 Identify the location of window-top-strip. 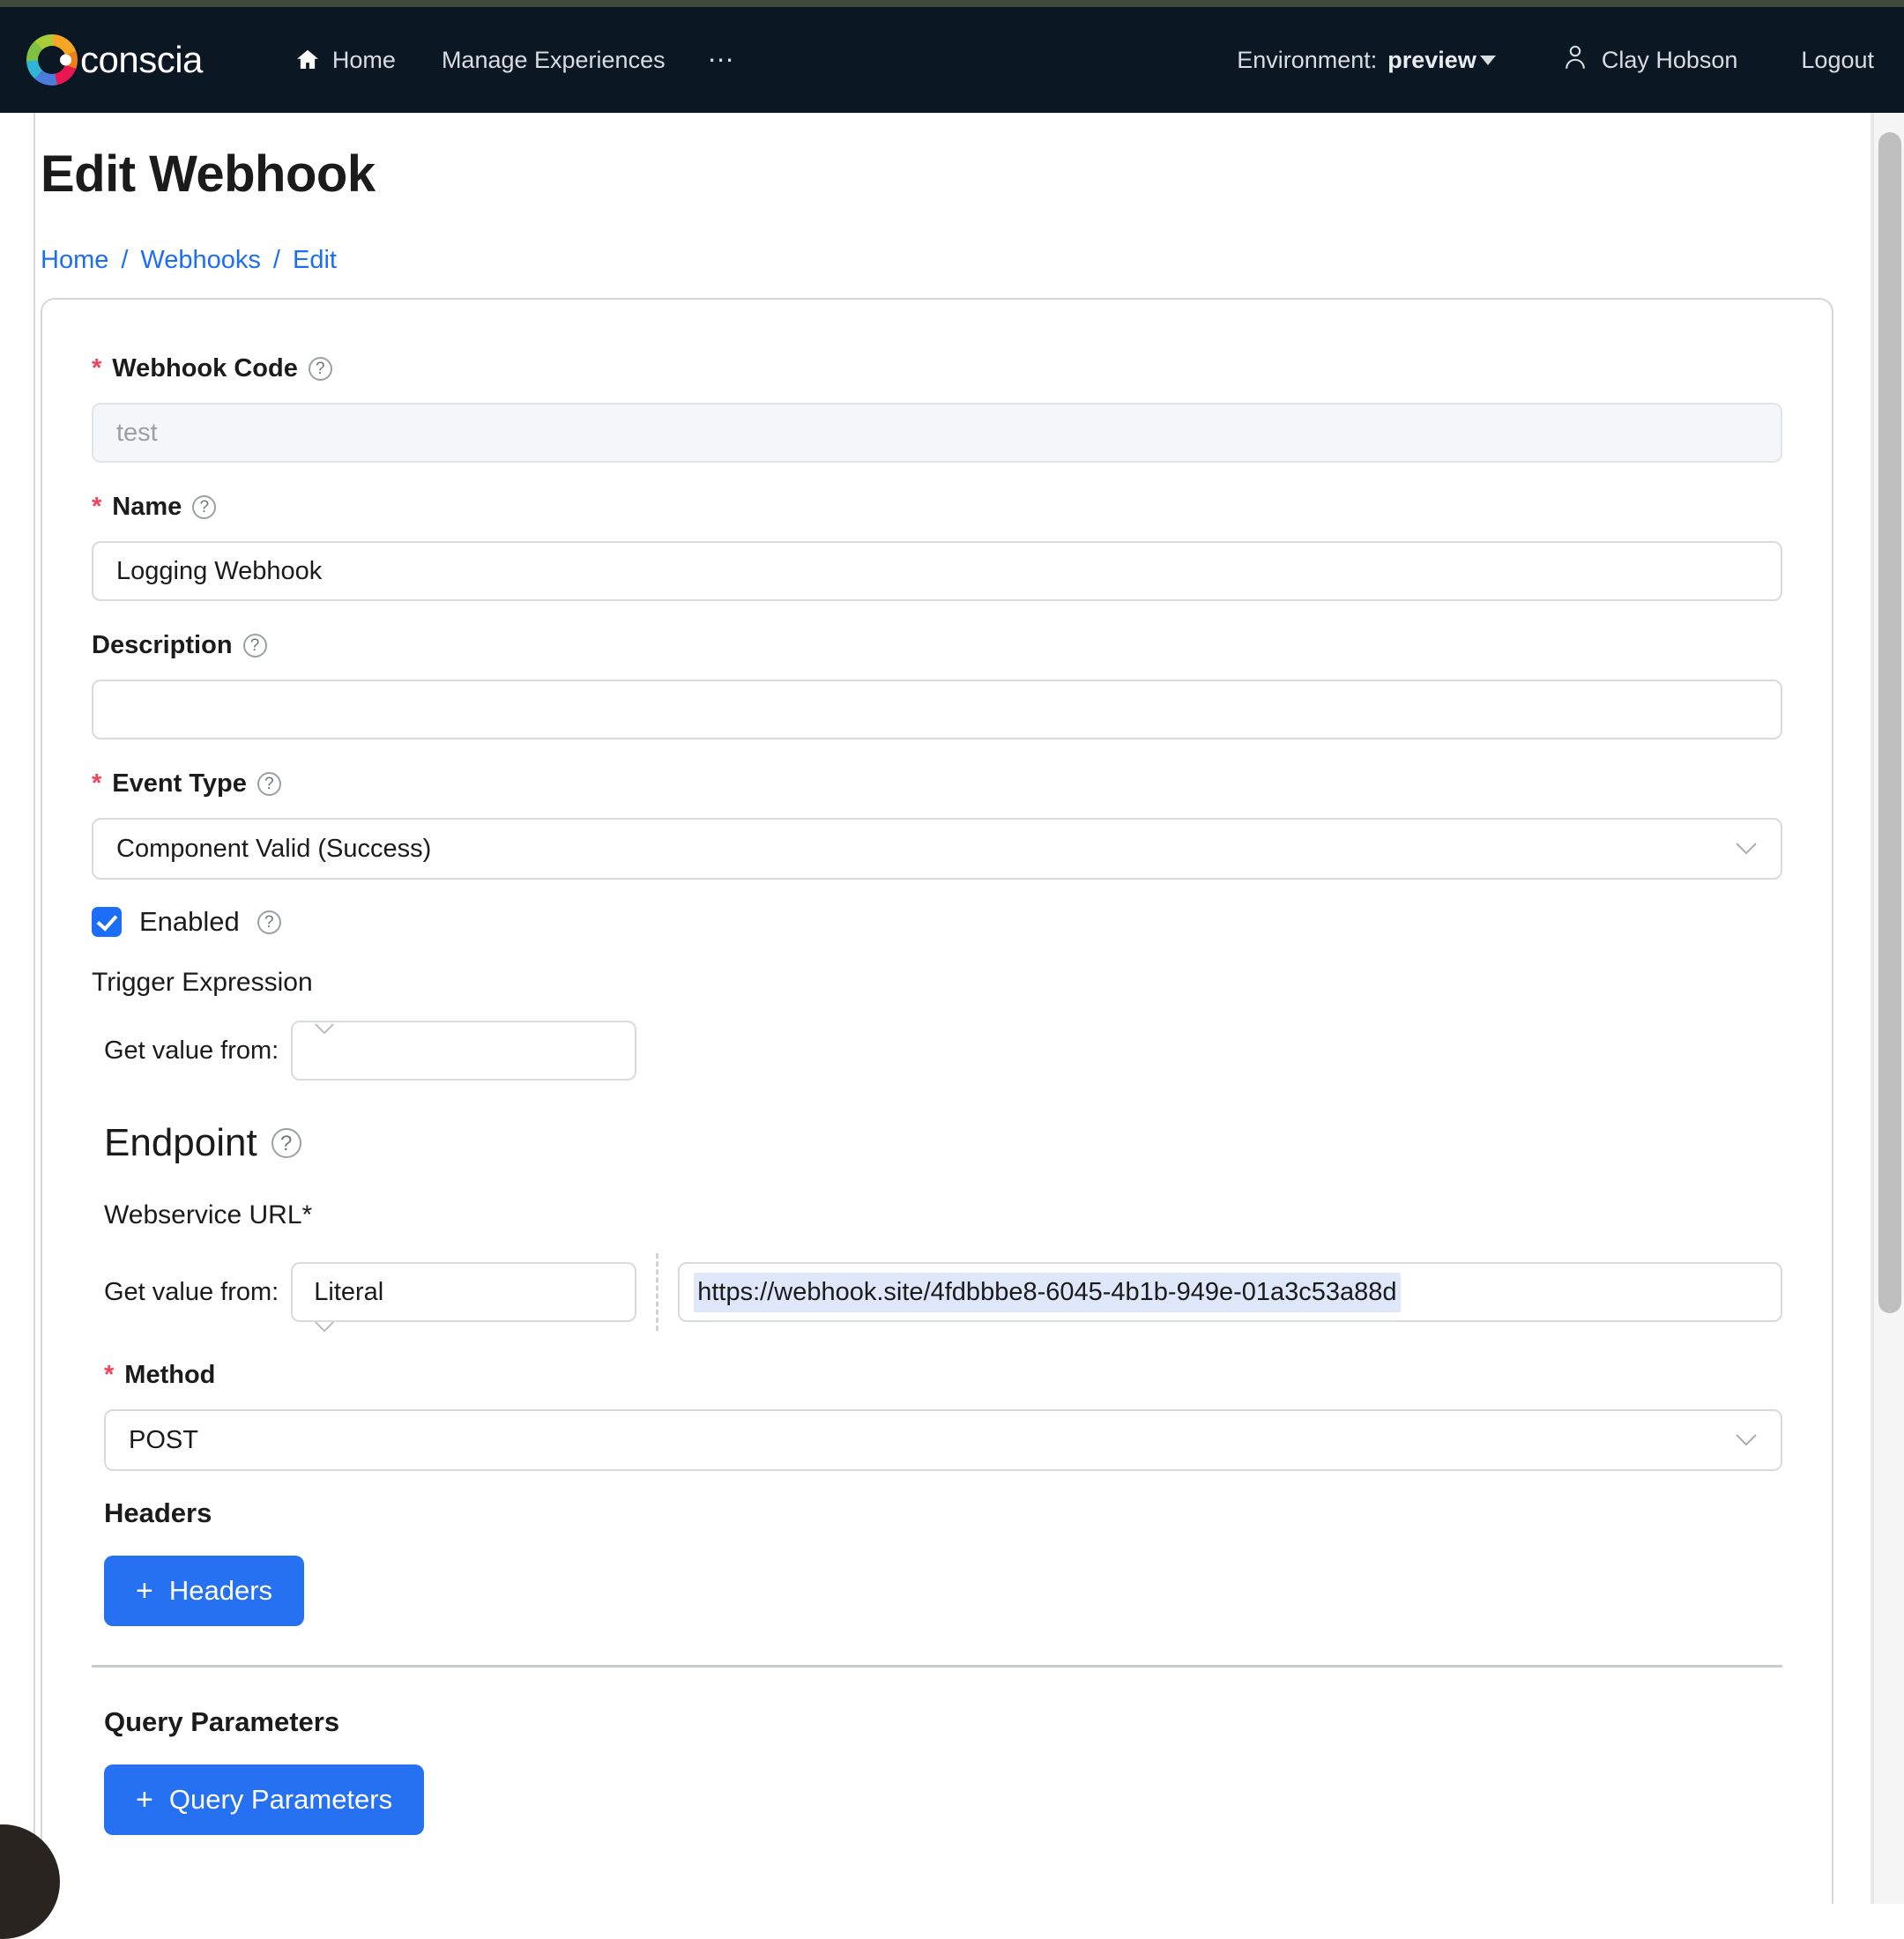
(952, 3).